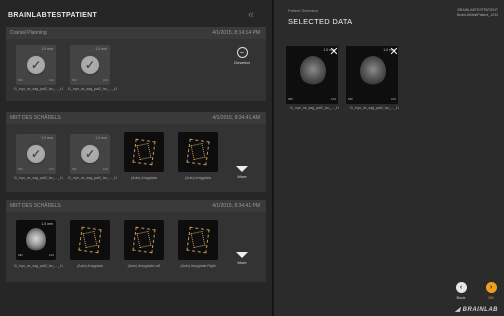 Image resolution: width=504 pixels, height=316 pixels. What do you see at coordinates (136, 206) in the screenshot?
I see `section-header: MRT DES SCHÄDELS 4/1/2015, 8:34:41 PM` at bounding box center [136, 206].